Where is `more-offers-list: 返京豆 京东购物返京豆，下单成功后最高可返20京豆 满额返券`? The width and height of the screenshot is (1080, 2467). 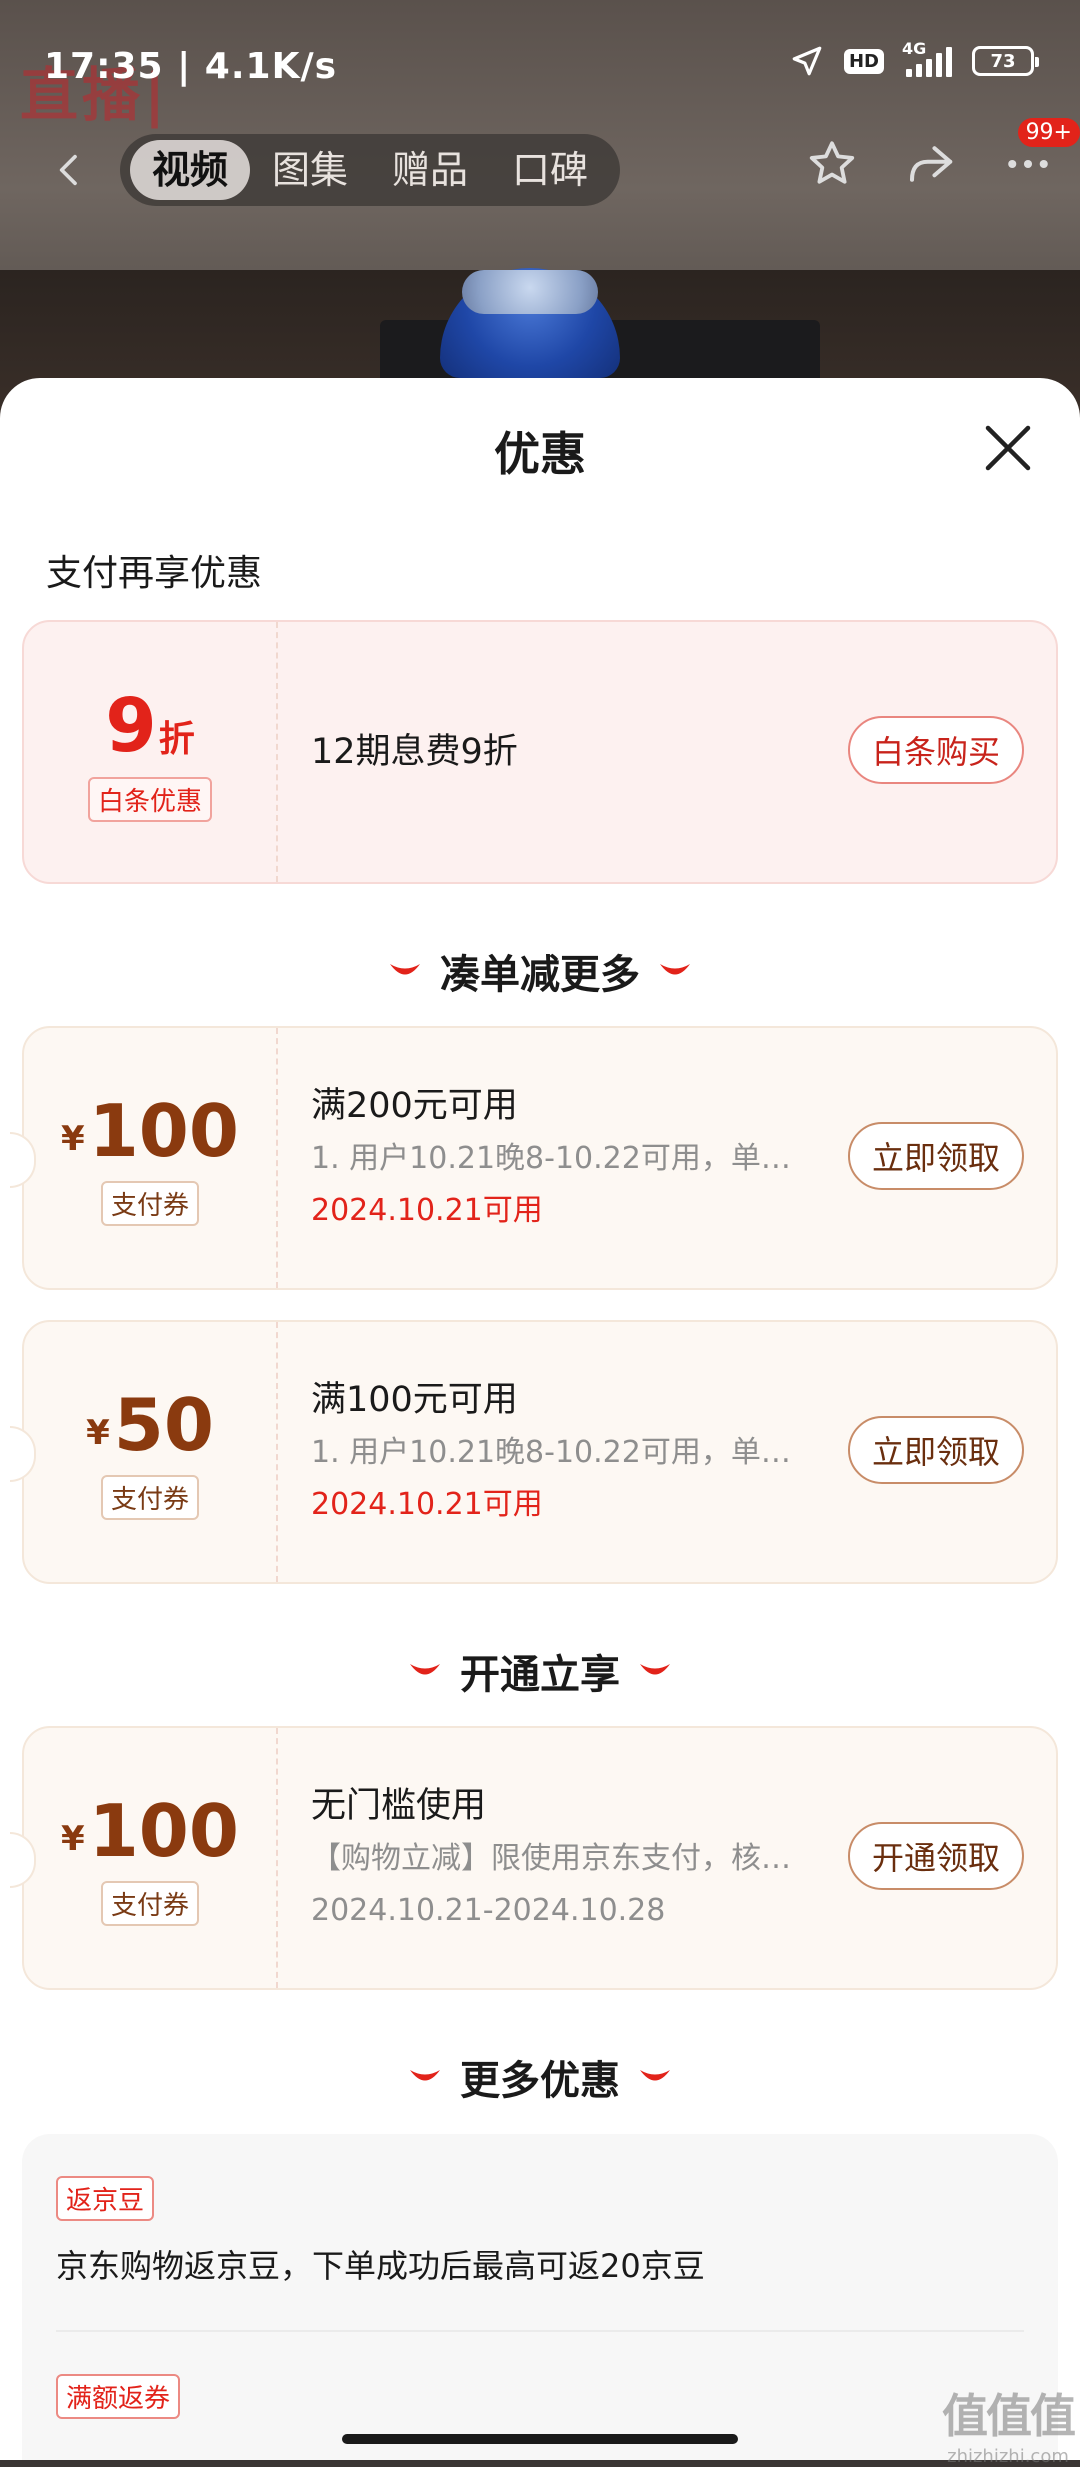
more-offers-list: 返京豆 京东购物返京豆，下单成功后最高可返20京豆 满额返券 is located at coordinates (540, 2297).